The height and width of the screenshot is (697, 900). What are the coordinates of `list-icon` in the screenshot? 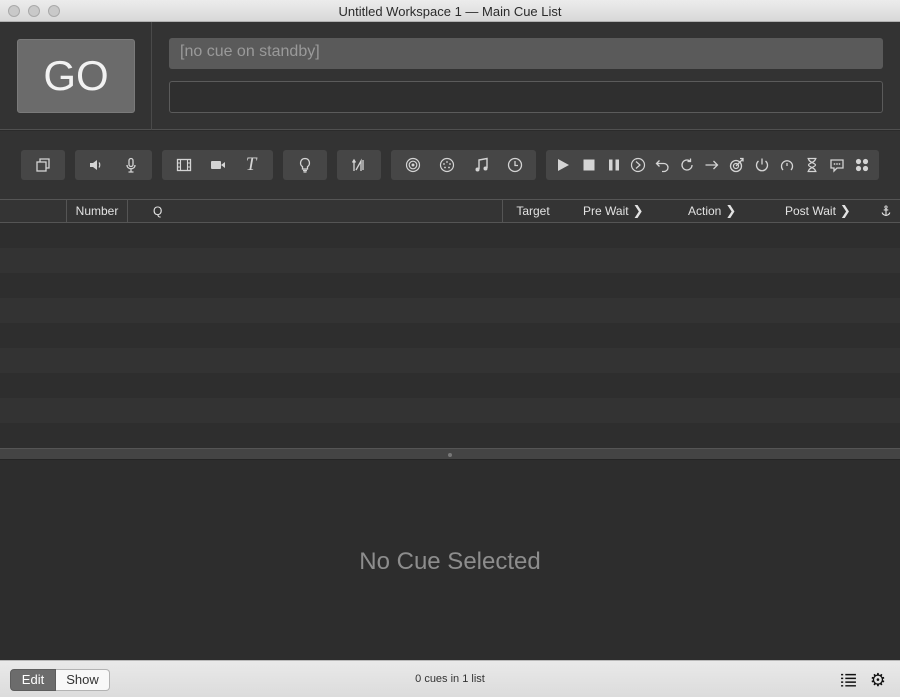 It's located at (848, 680).